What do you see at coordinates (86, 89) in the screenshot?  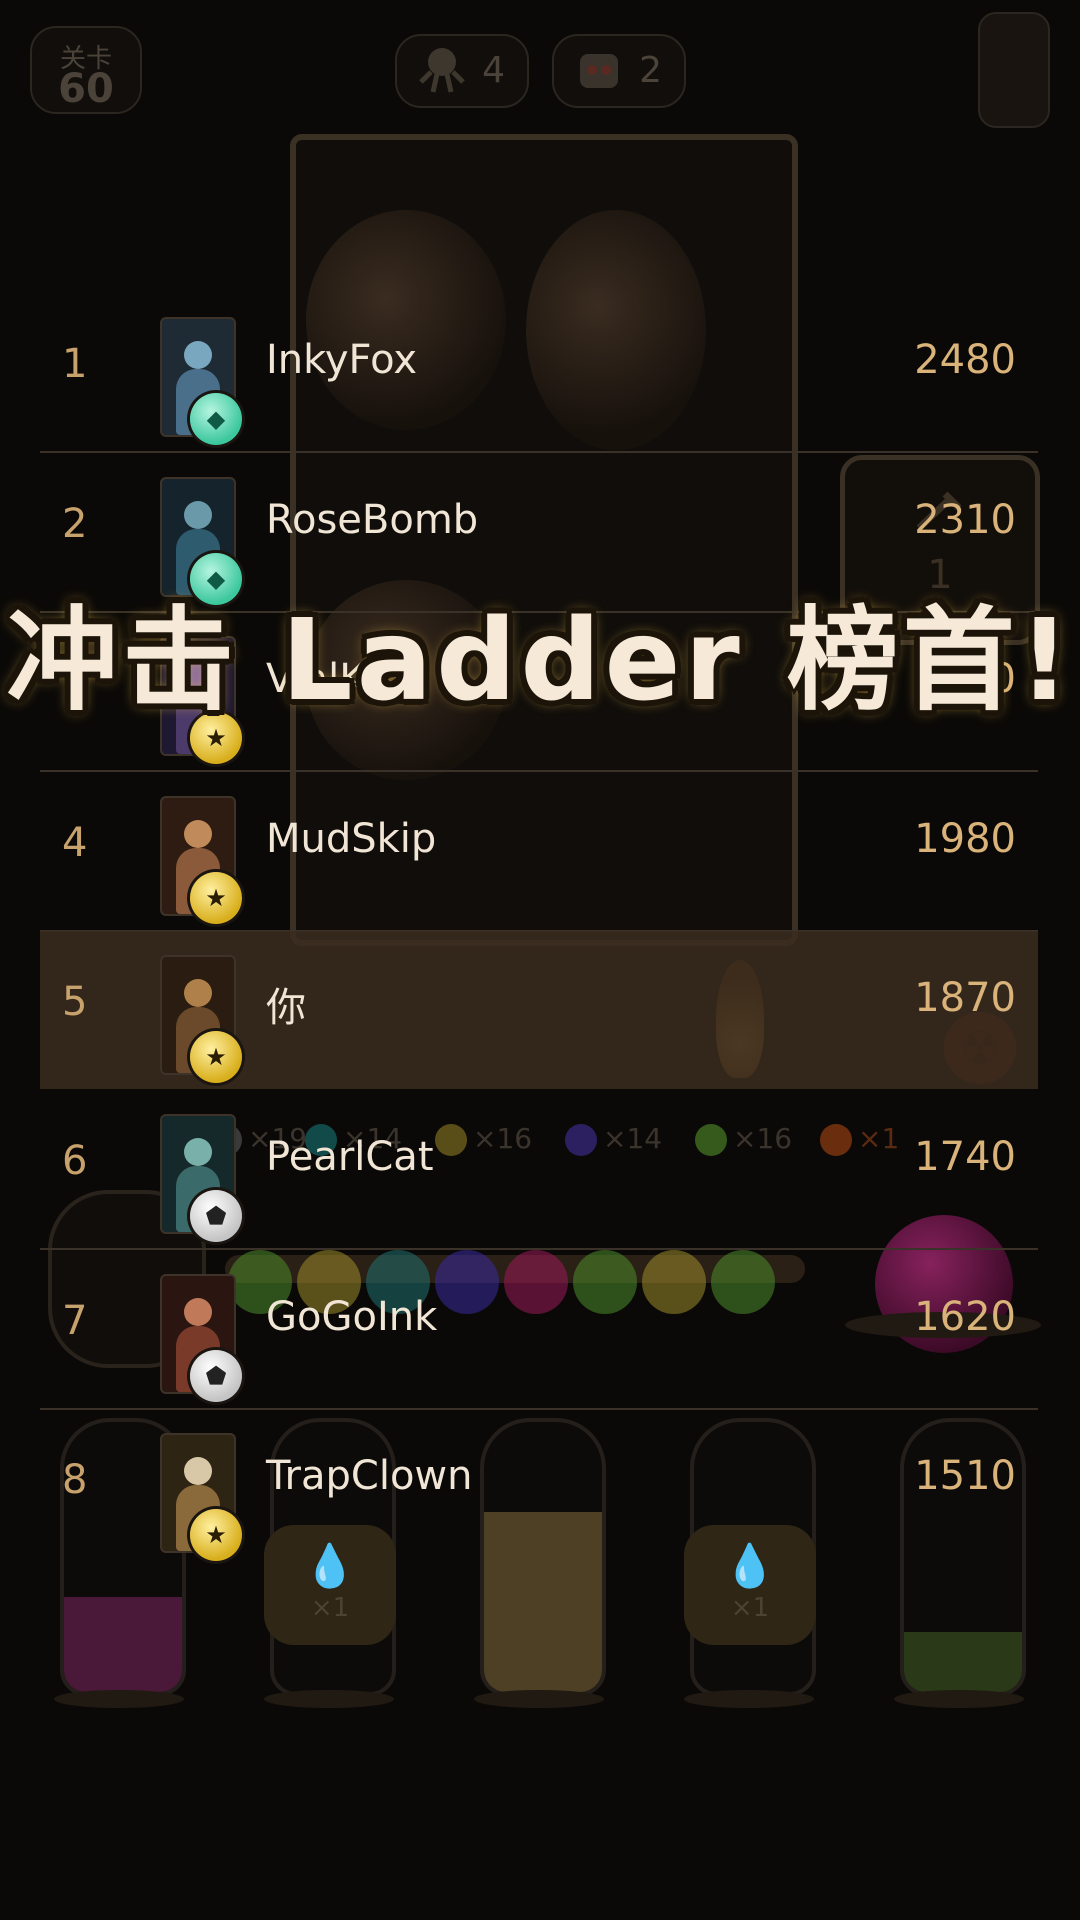 I see `level-number: 60` at bounding box center [86, 89].